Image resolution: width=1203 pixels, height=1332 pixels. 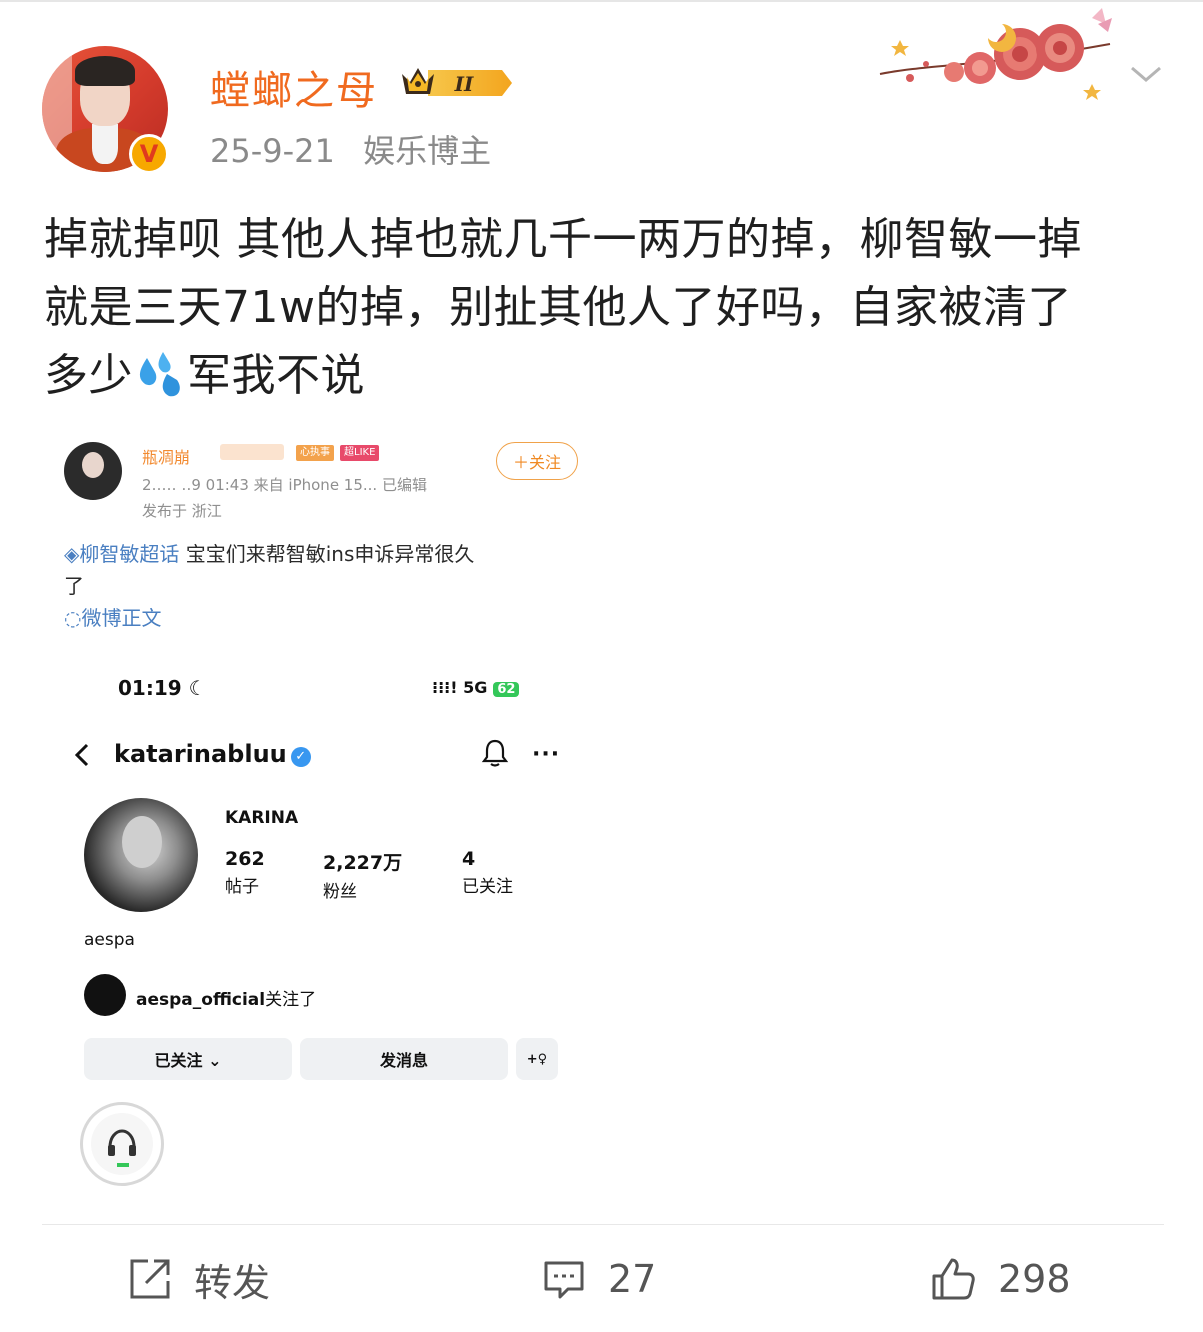 I want to click on vip-level-label: II, so click(x=464, y=84).